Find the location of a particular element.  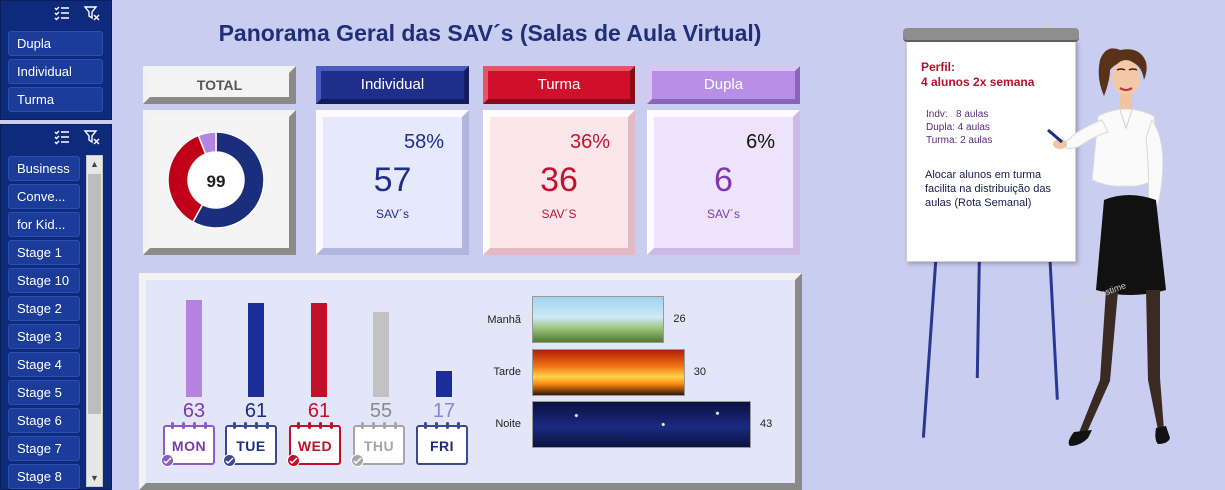

period-bar-night is located at coordinates (641, 424).